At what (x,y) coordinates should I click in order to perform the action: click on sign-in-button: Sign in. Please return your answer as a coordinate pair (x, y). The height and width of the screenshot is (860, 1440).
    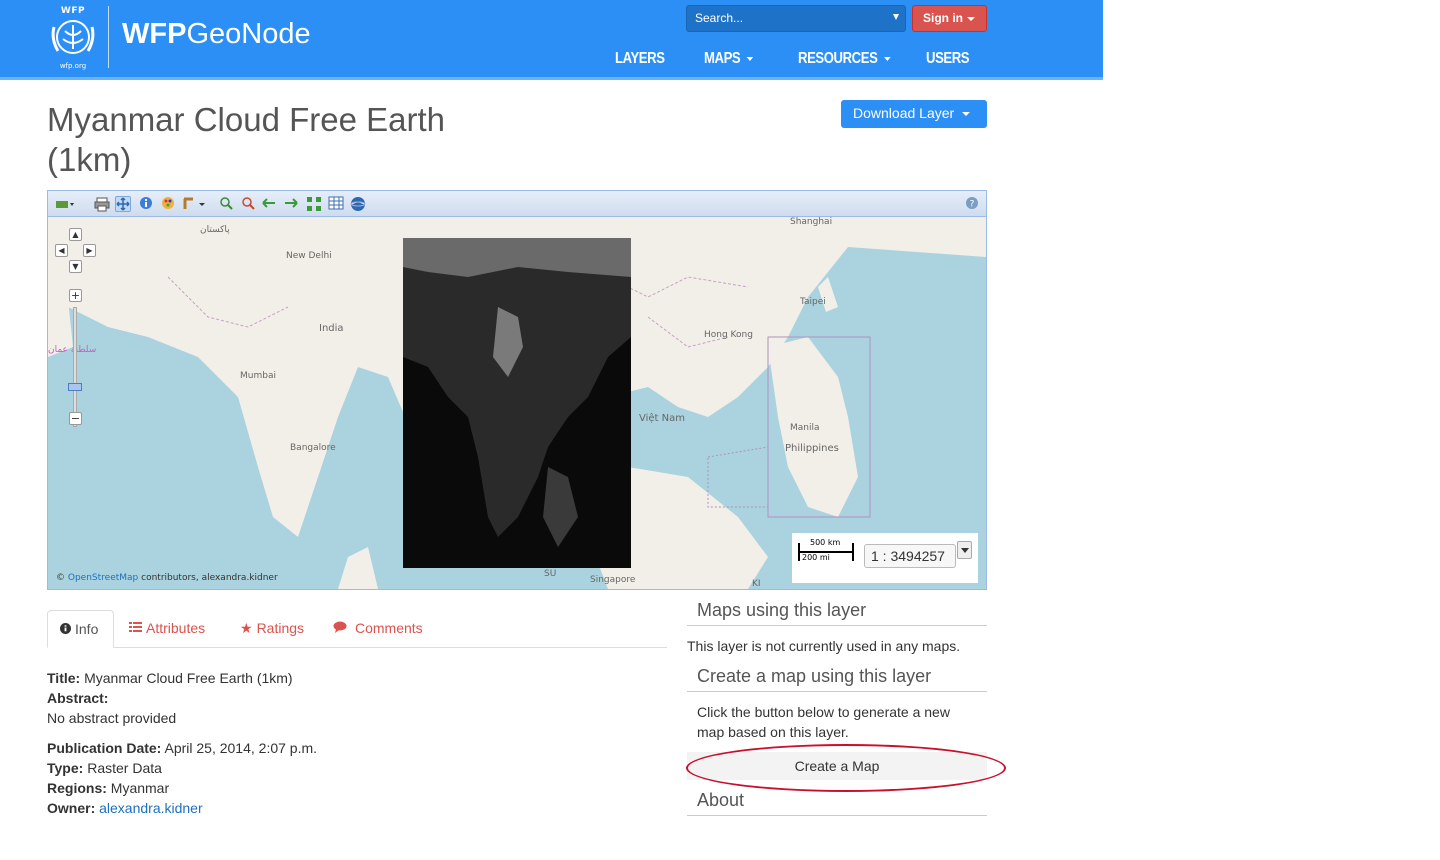
    Looking at the image, I should click on (949, 18).